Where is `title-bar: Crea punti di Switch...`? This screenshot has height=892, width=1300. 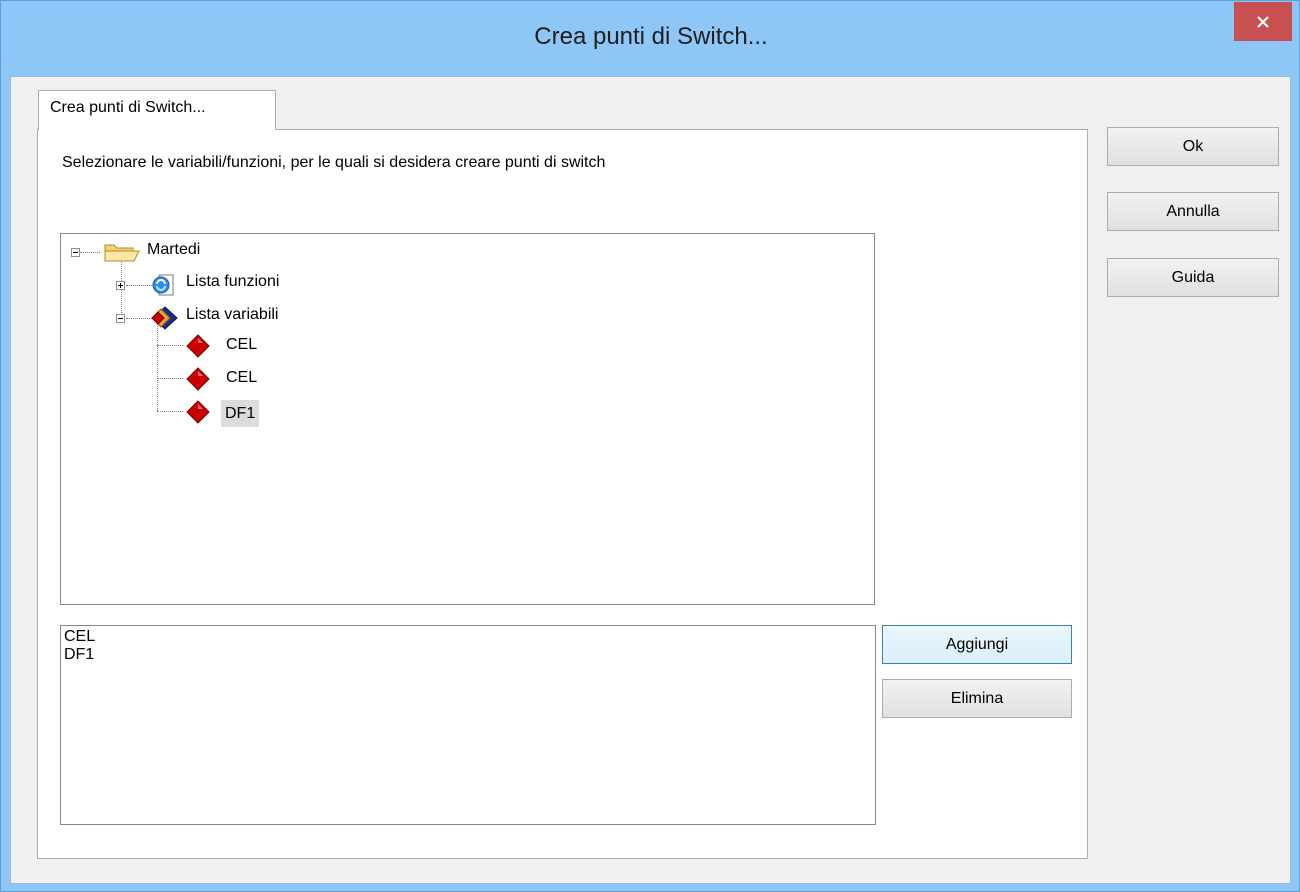
title-bar: Crea punti di Switch... is located at coordinates (650, 38).